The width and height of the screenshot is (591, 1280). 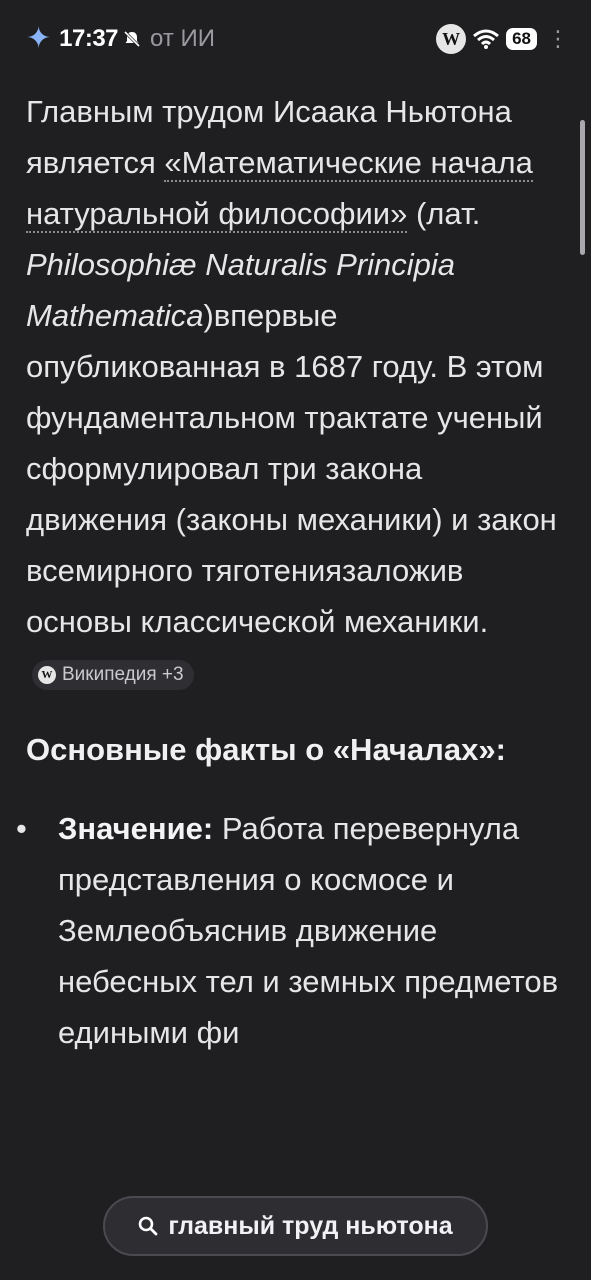 What do you see at coordinates (136, 828) in the screenshot?
I see `fact-title: Значение:` at bounding box center [136, 828].